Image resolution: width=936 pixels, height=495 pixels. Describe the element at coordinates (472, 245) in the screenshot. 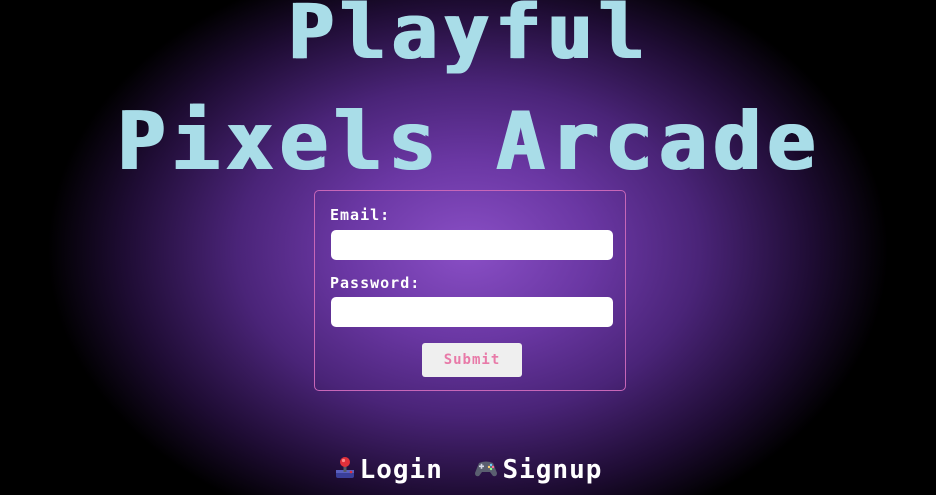

I see `email-field` at that location.